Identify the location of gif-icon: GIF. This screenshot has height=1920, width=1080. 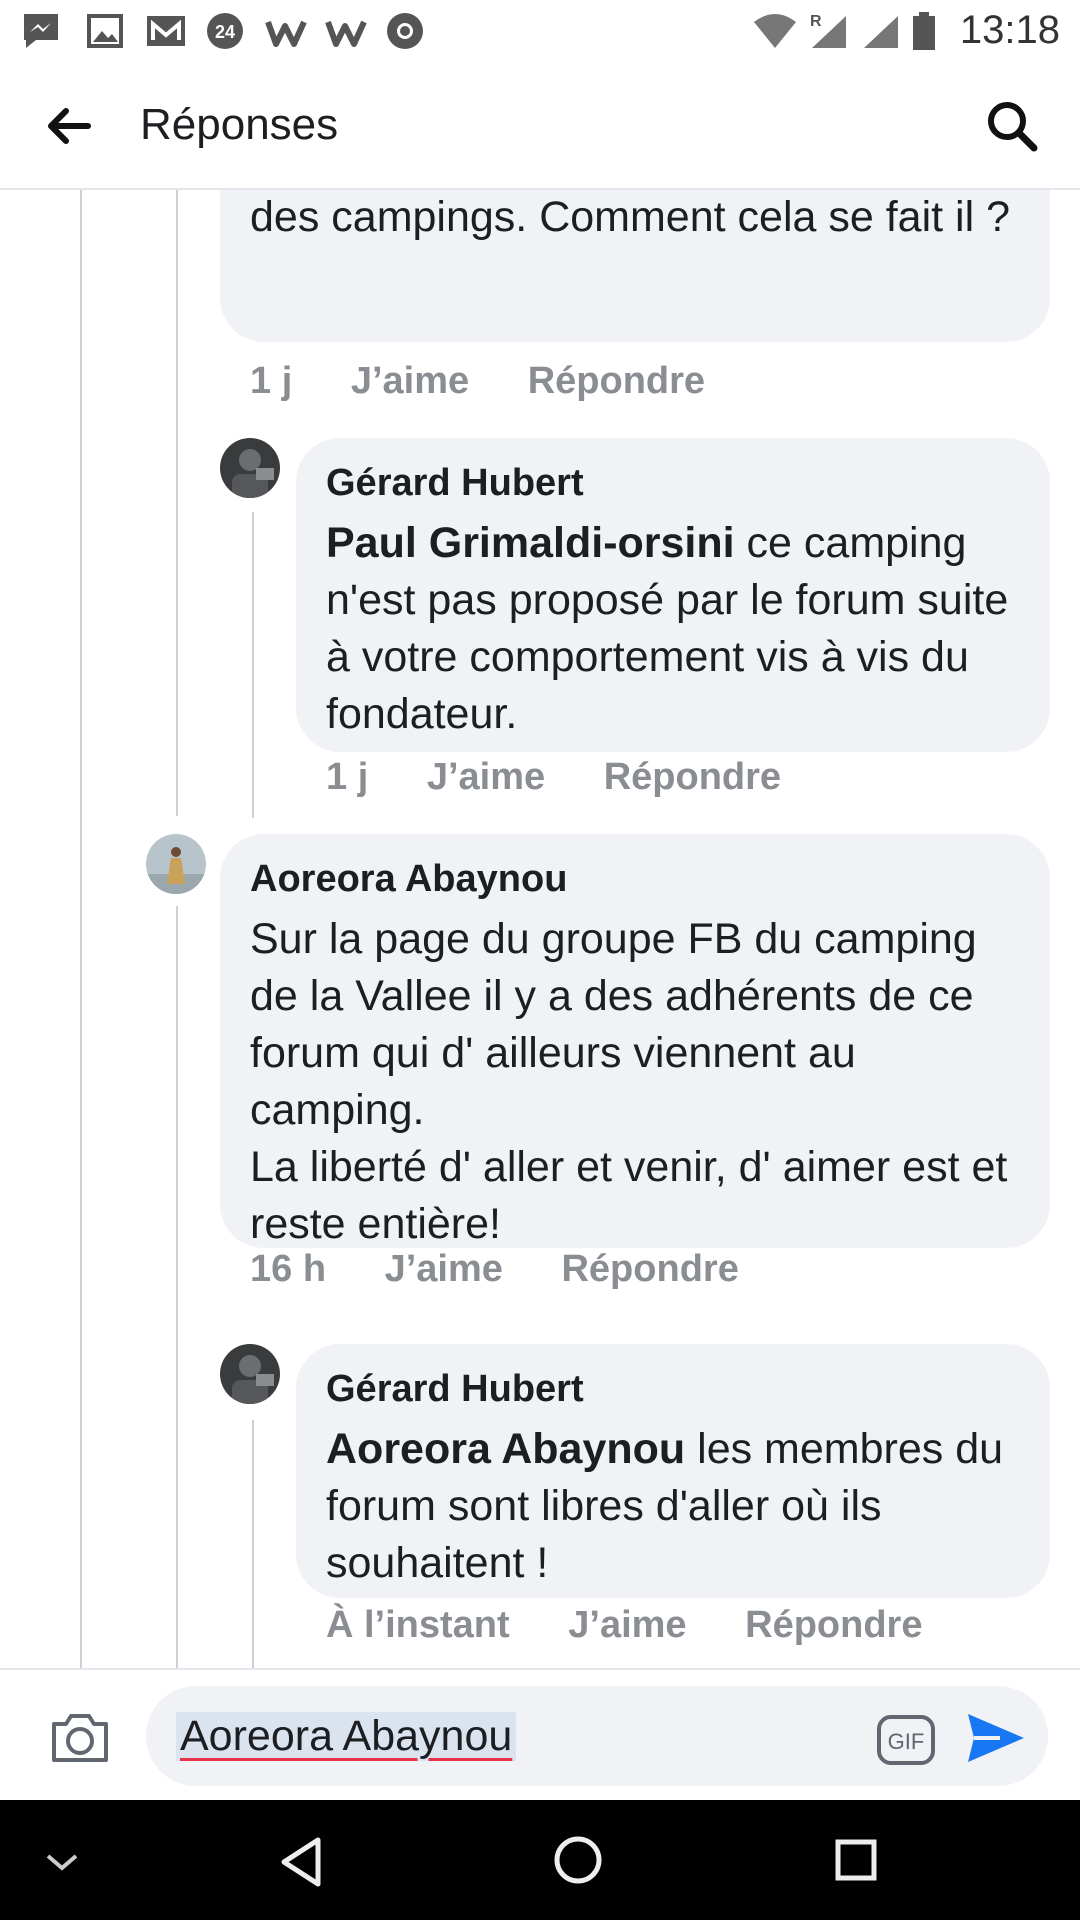
(906, 1740).